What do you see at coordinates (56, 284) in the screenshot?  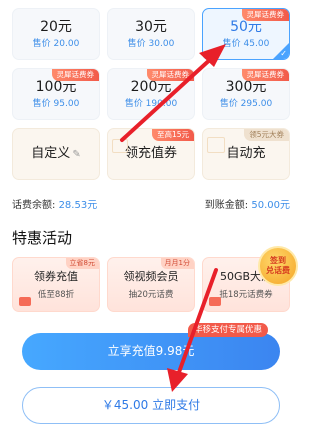 I see `promo-coupon-recharge: 立省8元 领券充值 低至88折` at bounding box center [56, 284].